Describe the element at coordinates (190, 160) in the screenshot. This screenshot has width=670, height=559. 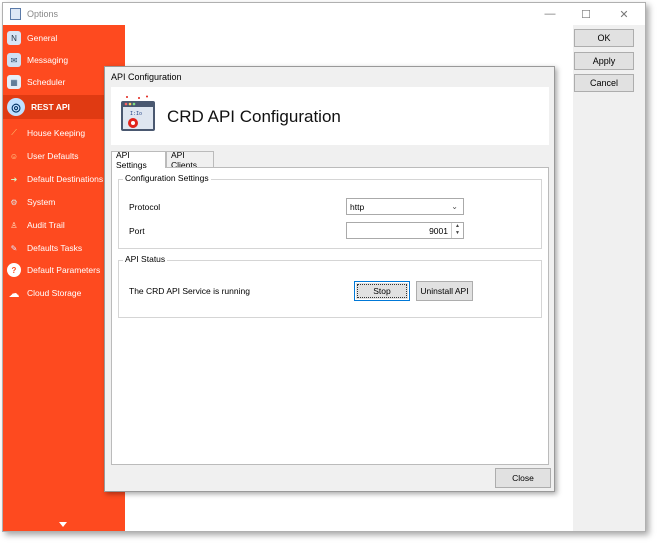
I see `tab-api-clients: API Clients` at that location.